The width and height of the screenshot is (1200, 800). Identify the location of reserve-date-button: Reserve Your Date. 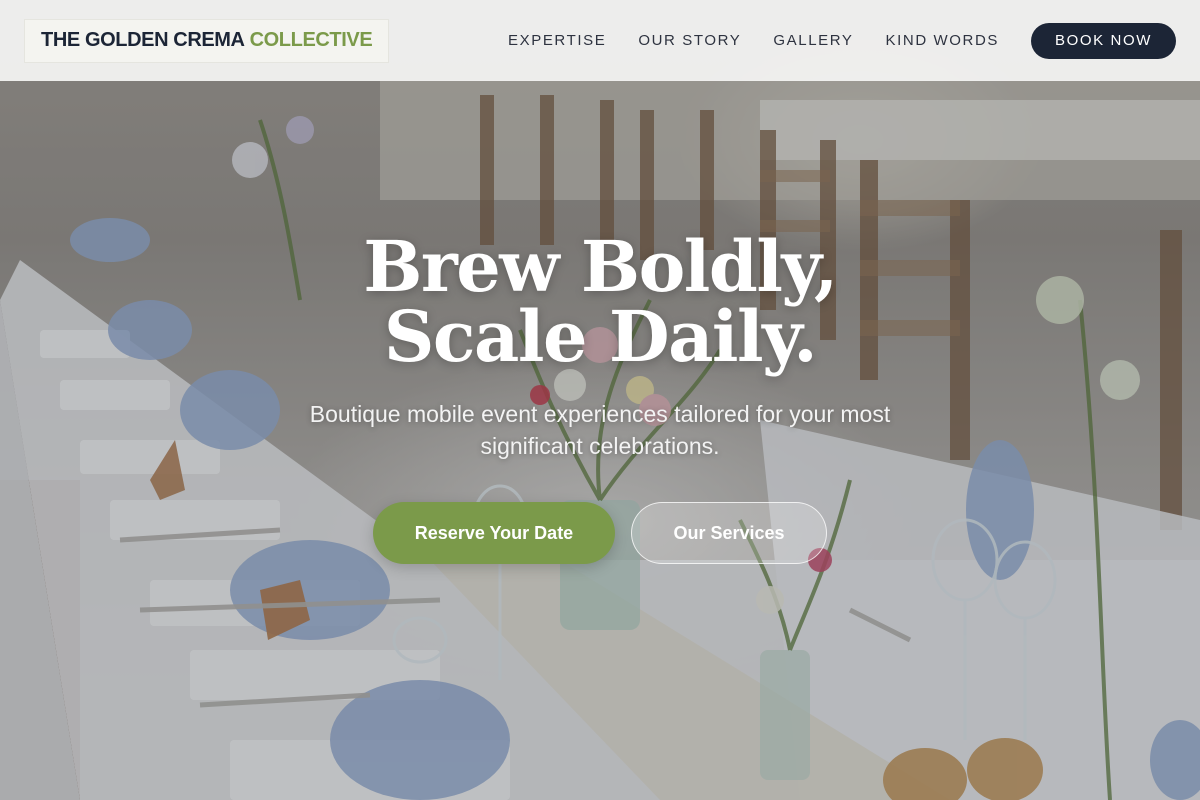
(494, 533).